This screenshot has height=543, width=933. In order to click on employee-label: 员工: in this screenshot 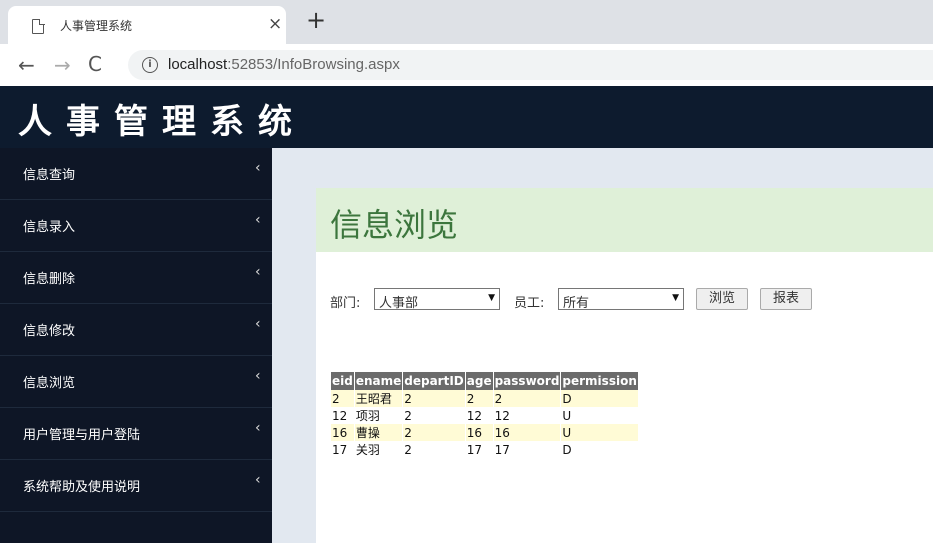, I will do `click(529, 303)`.